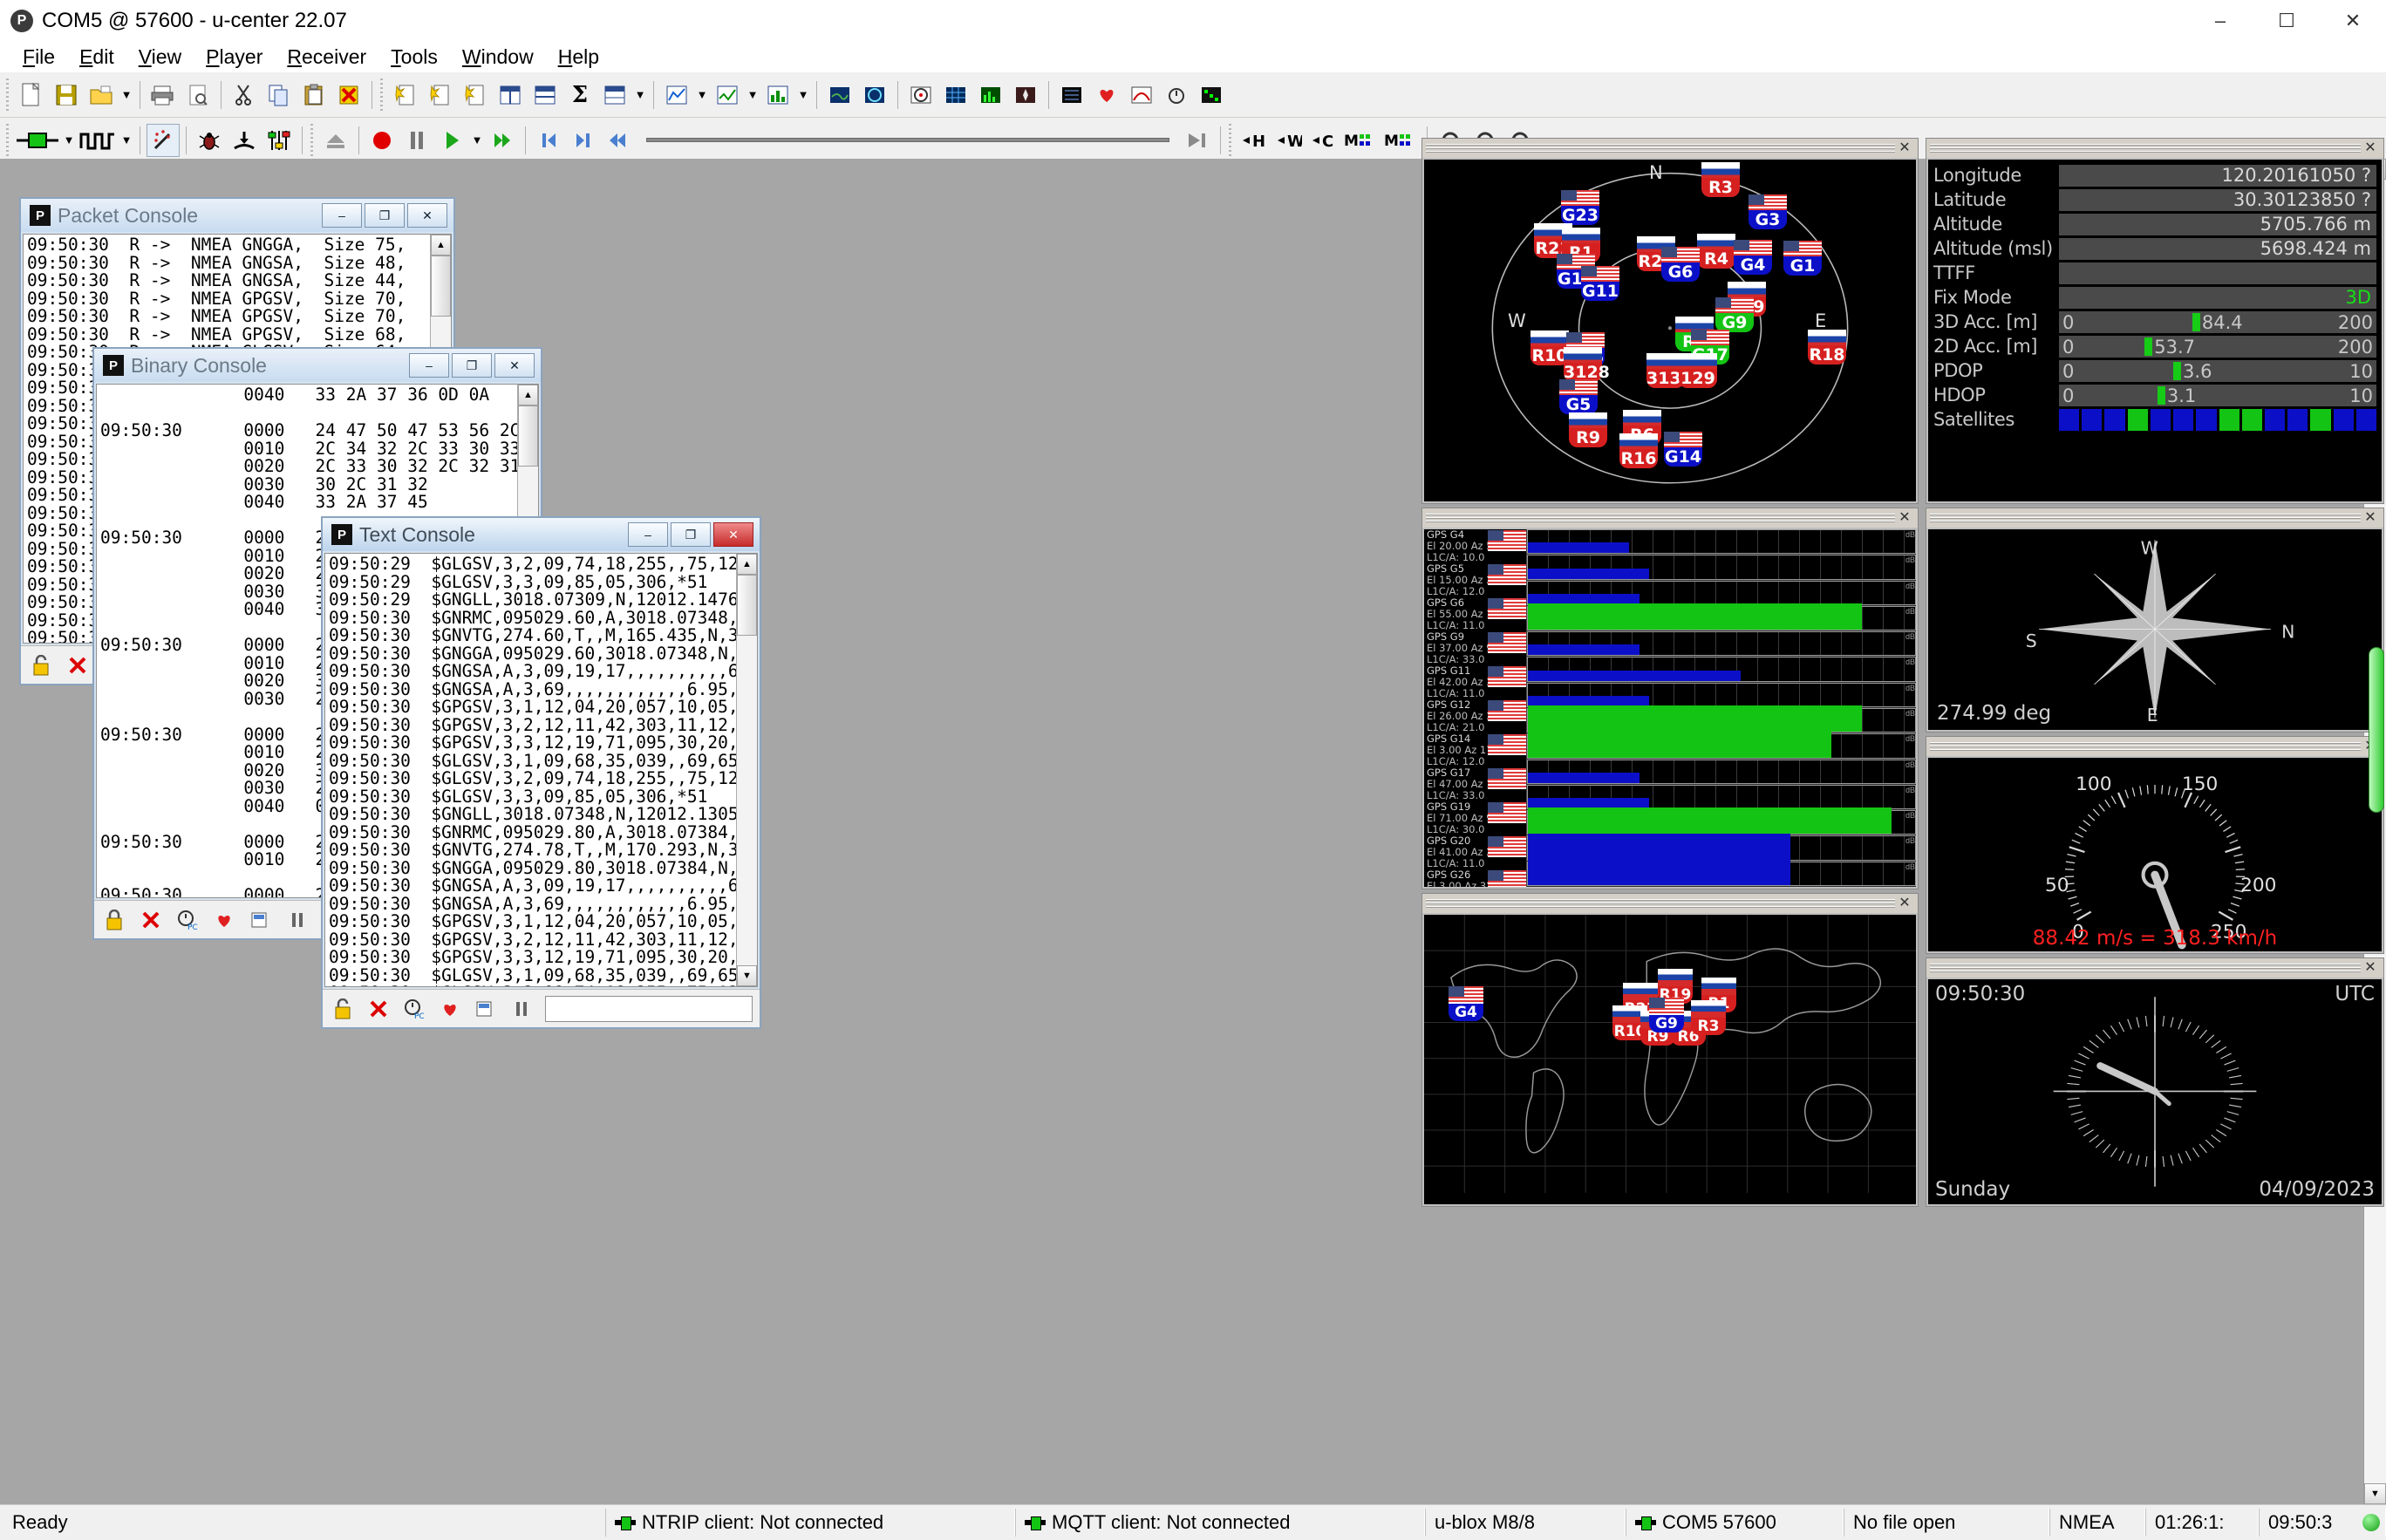 This screenshot has height=1540, width=2386. I want to click on clock-body: 09:50:30 UTC Sunday 04/09/2023, so click(2155, 1091).